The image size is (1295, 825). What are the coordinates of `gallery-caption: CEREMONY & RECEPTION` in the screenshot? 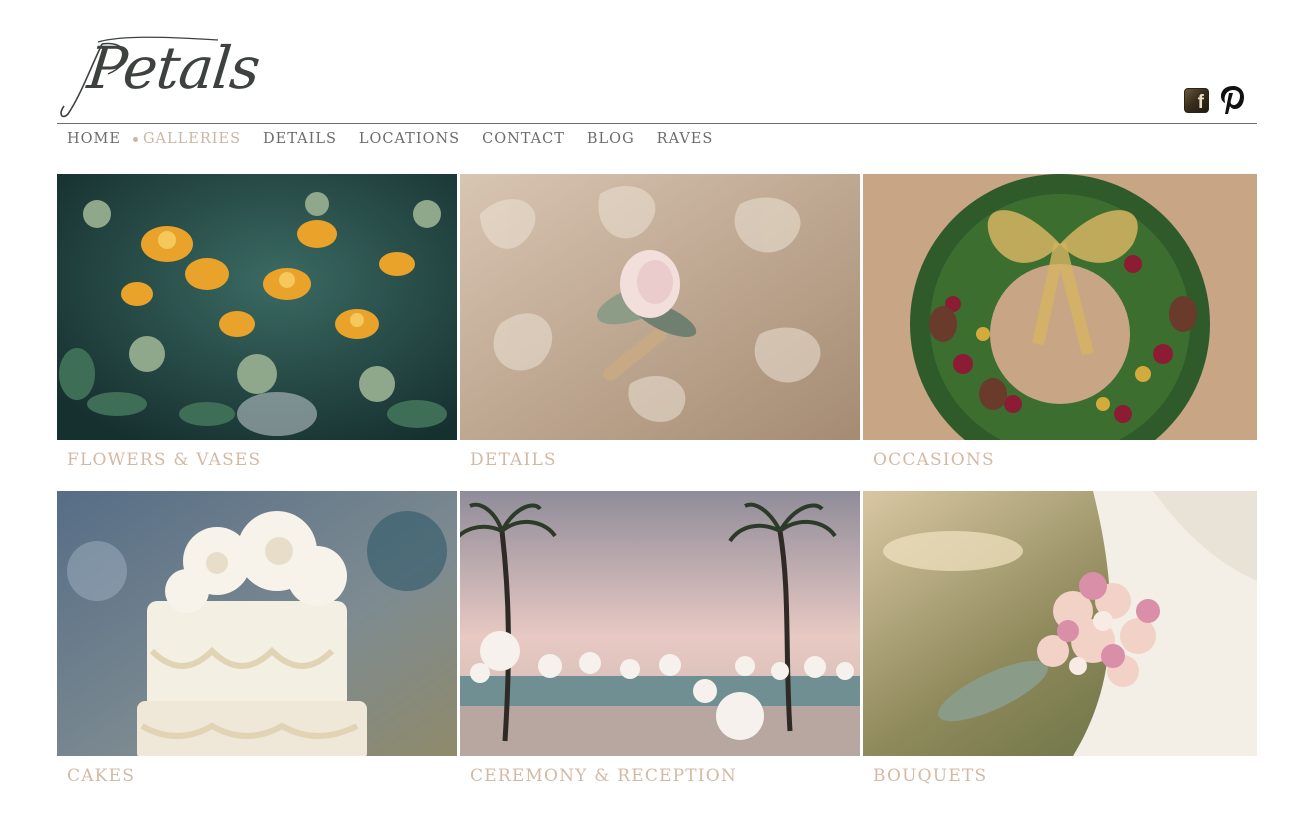 It's located at (603, 776).